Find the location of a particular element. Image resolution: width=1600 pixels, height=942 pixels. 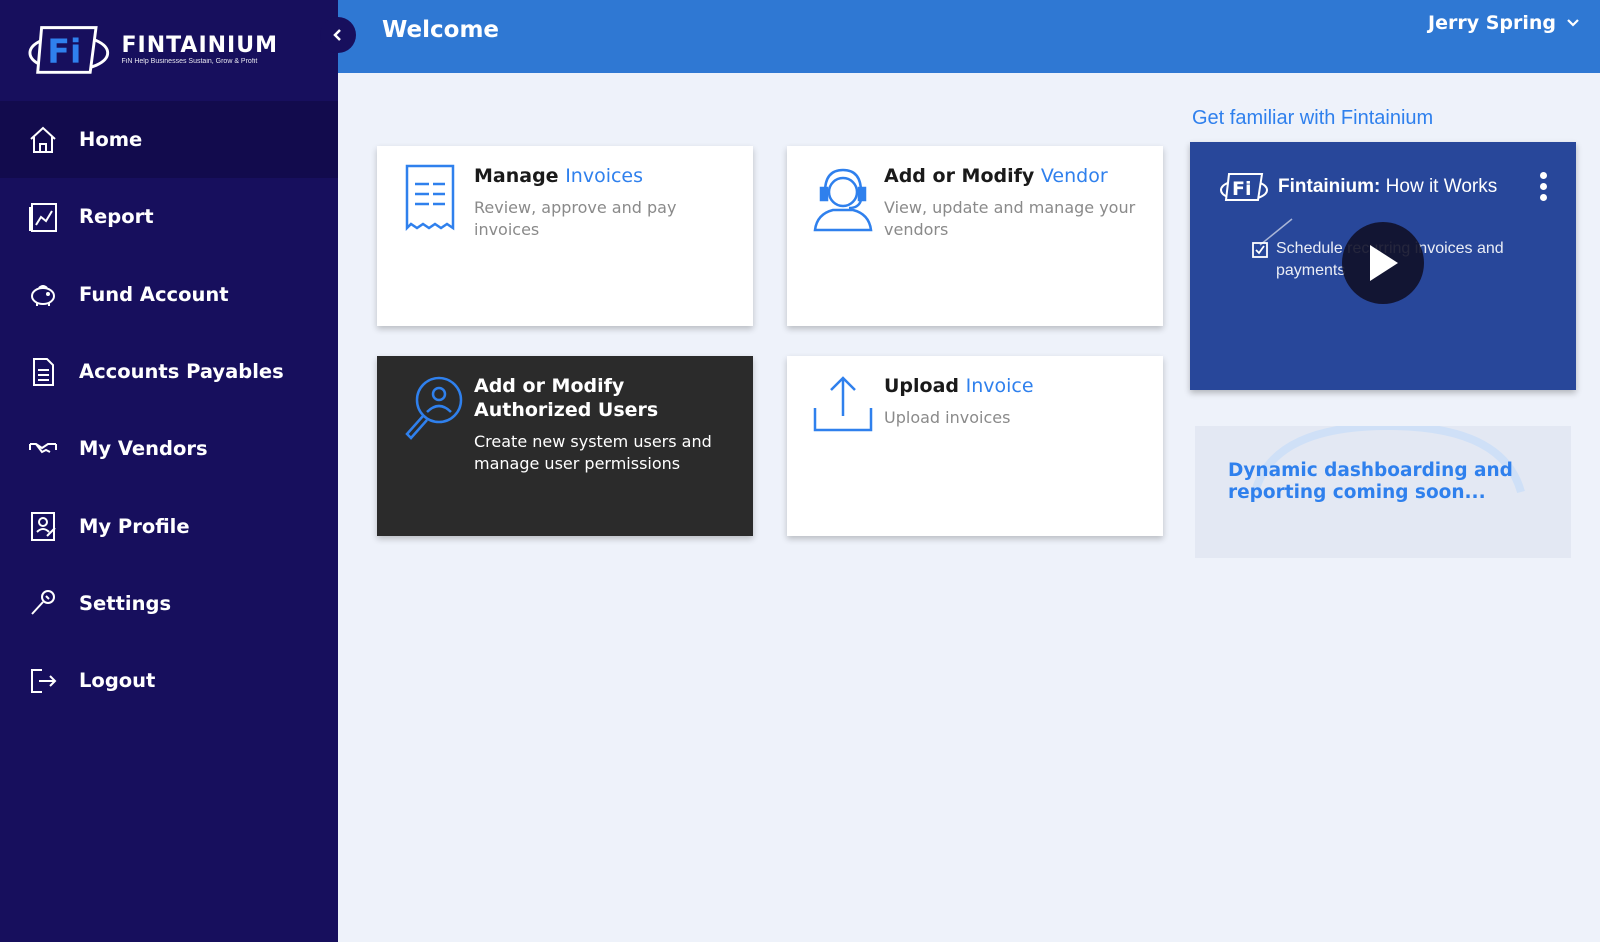

card-description: View, update and manage your vendors is located at coordinates (1010, 218).